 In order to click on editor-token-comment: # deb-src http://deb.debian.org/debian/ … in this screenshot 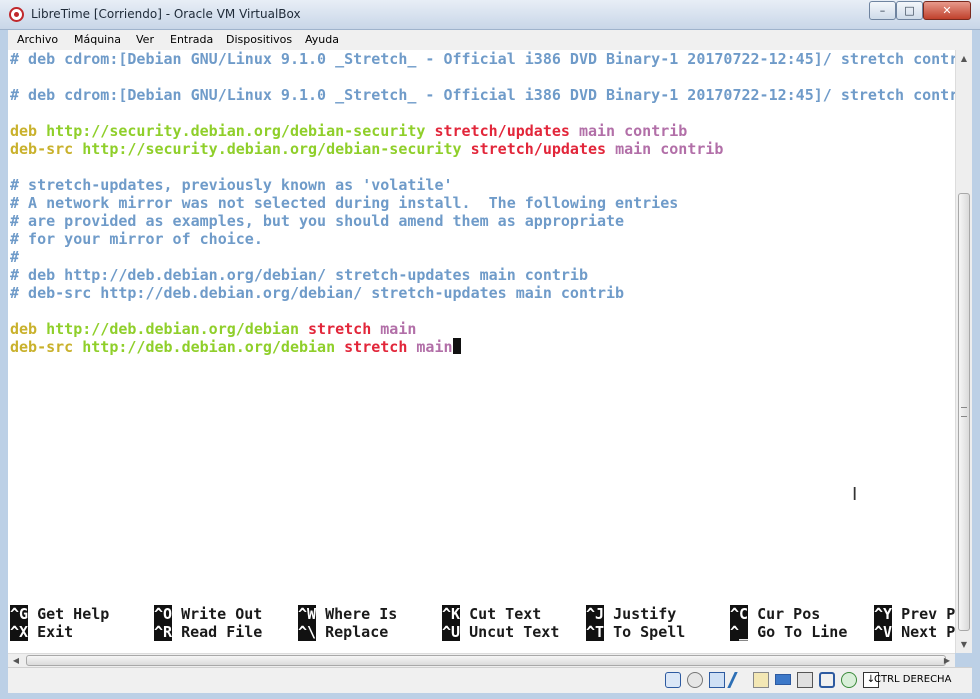, I will do `click(317, 293)`.